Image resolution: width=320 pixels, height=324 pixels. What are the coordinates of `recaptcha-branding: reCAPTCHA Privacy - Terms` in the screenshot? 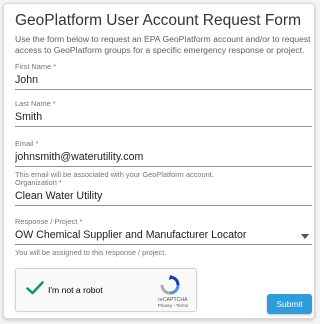 It's located at (173, 303).